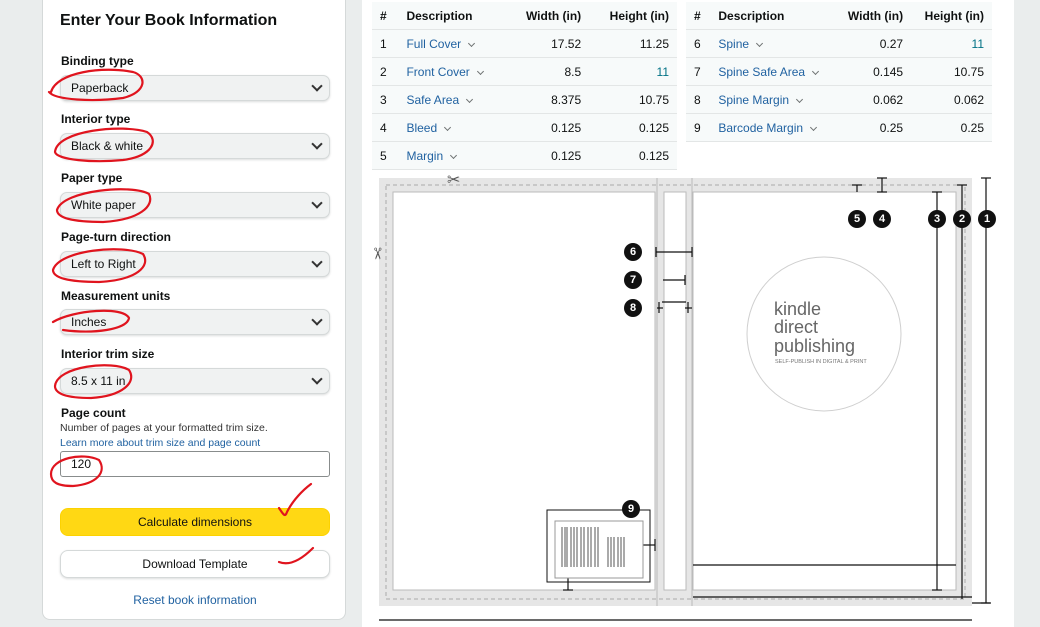  What do you see at coordinates (195, 600) in the screenshot?
I see `reset-book-info-link: Reset book information` at bounding box center [195, 600].